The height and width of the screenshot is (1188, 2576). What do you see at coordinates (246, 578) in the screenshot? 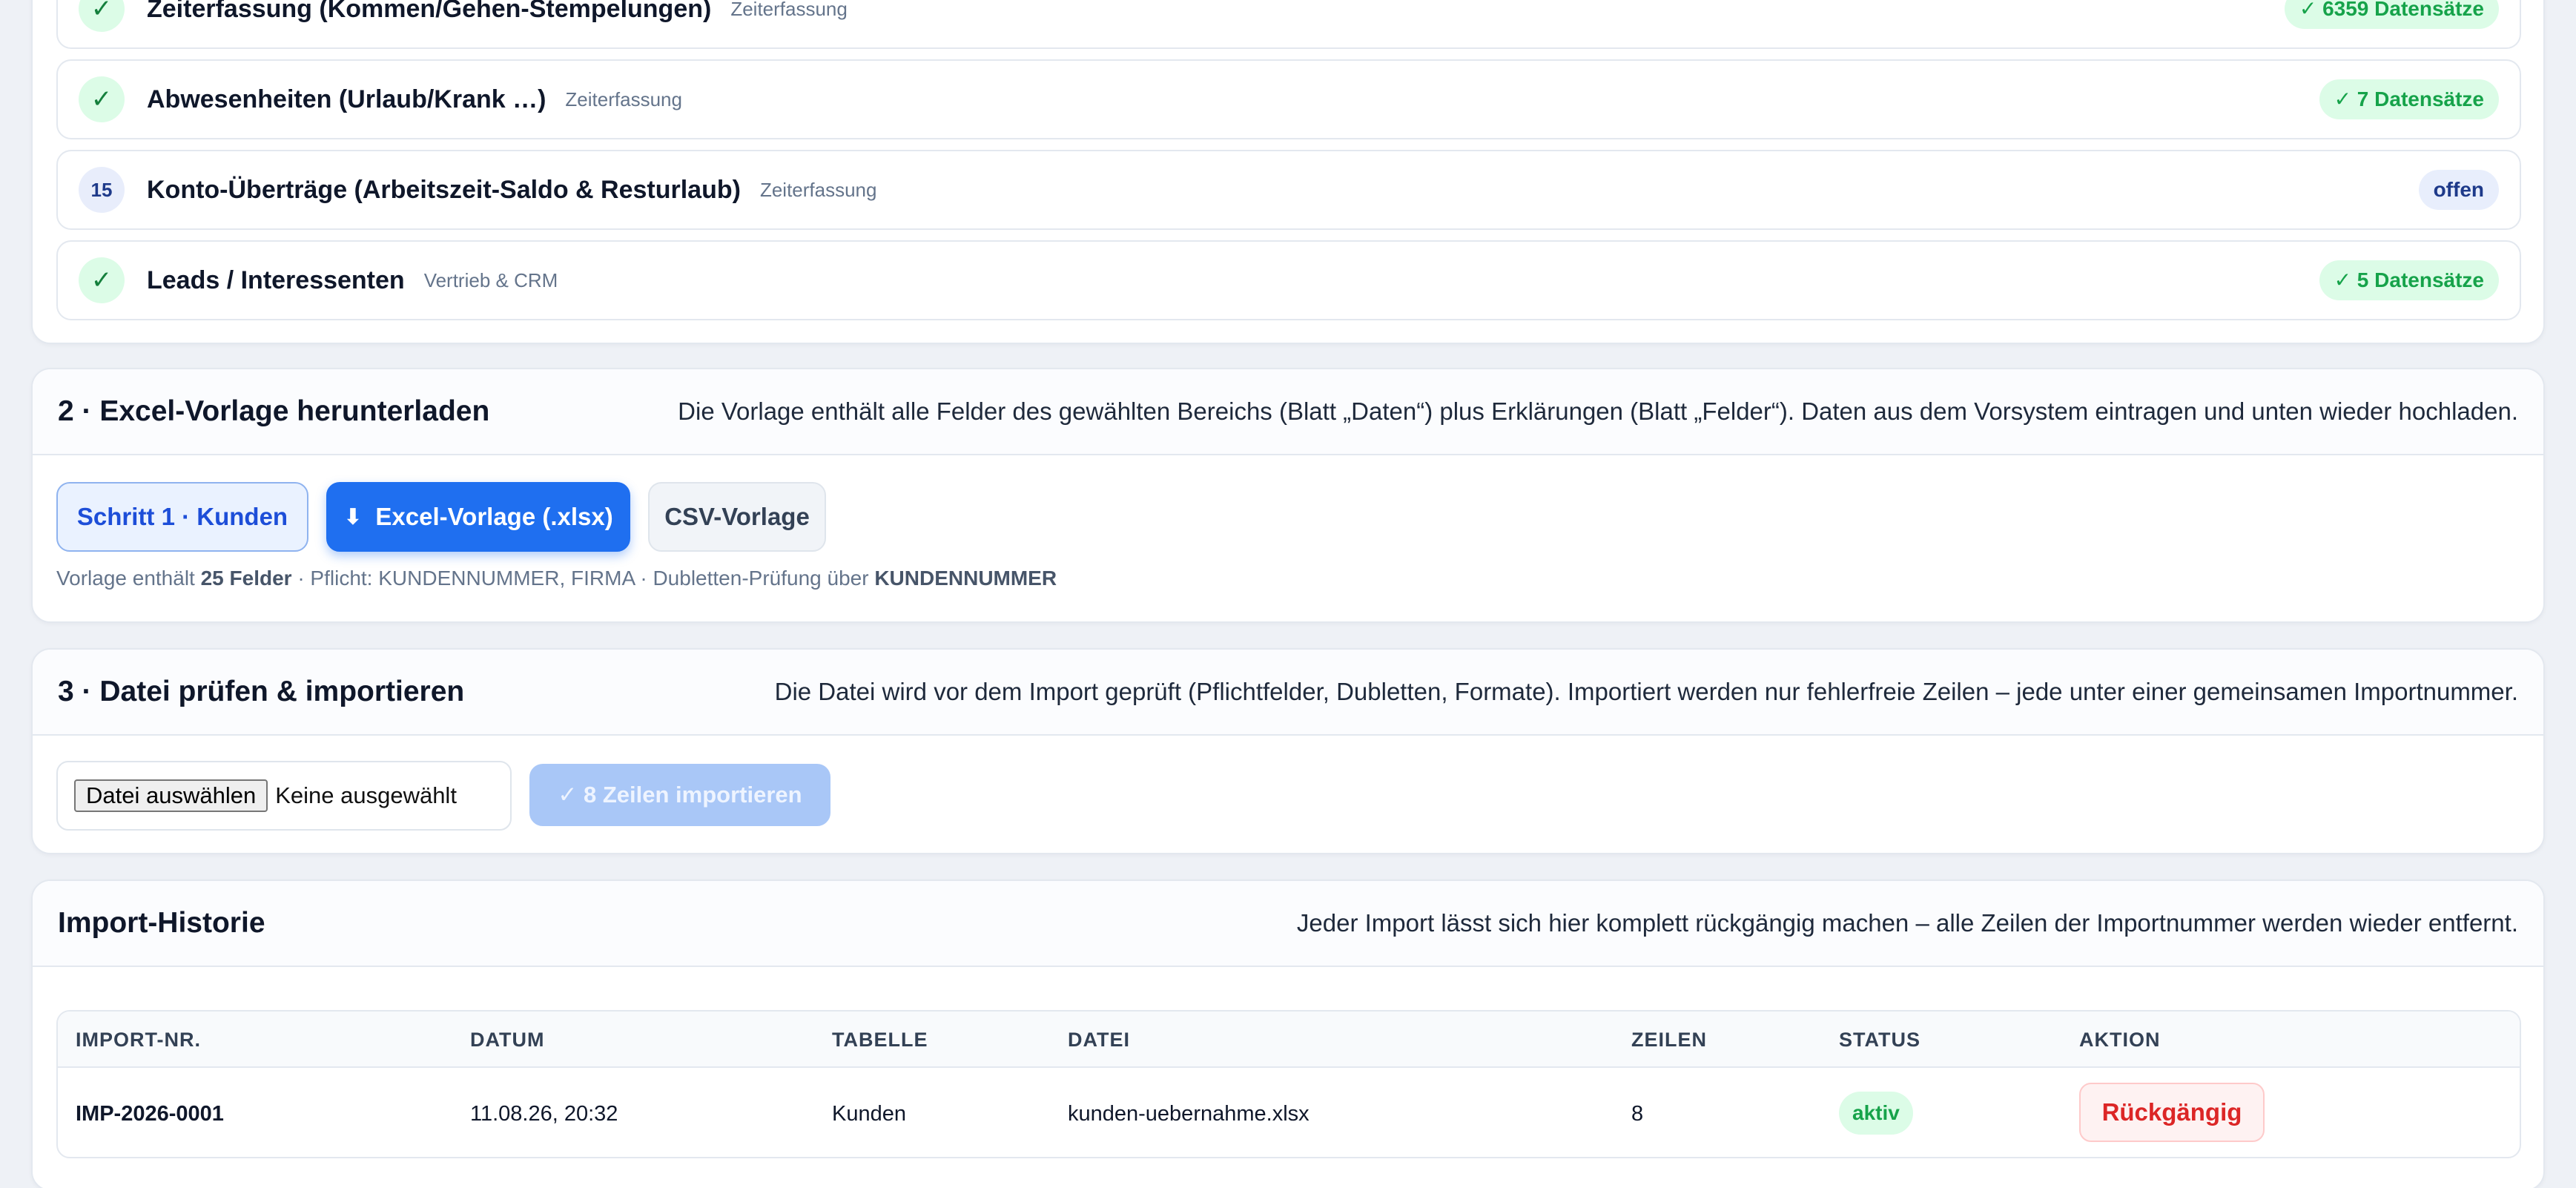
I see `hint-field-count: 25 Felder` at bounding box center [246, 578].